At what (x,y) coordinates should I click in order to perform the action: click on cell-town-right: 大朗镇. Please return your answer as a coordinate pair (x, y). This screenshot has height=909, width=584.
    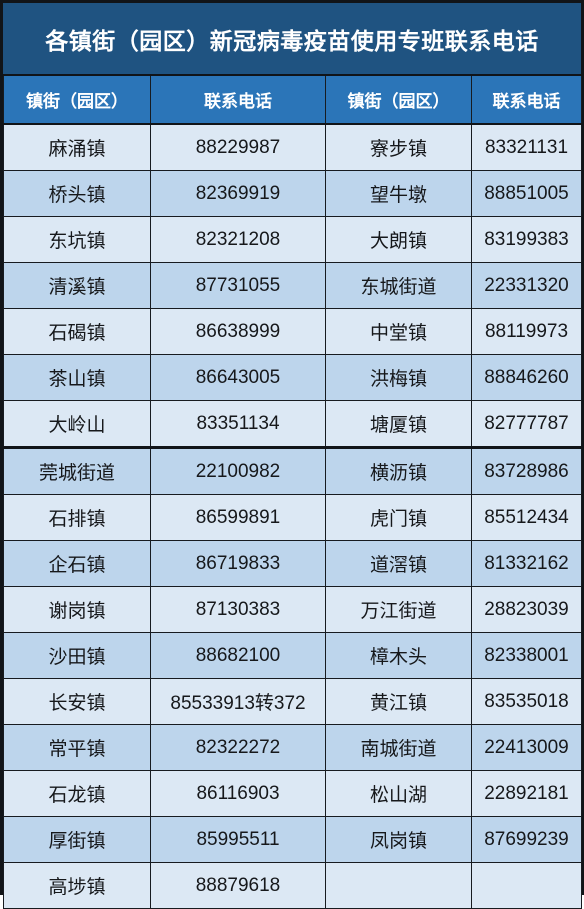
    Looking at the image, I should click on (398, 239).